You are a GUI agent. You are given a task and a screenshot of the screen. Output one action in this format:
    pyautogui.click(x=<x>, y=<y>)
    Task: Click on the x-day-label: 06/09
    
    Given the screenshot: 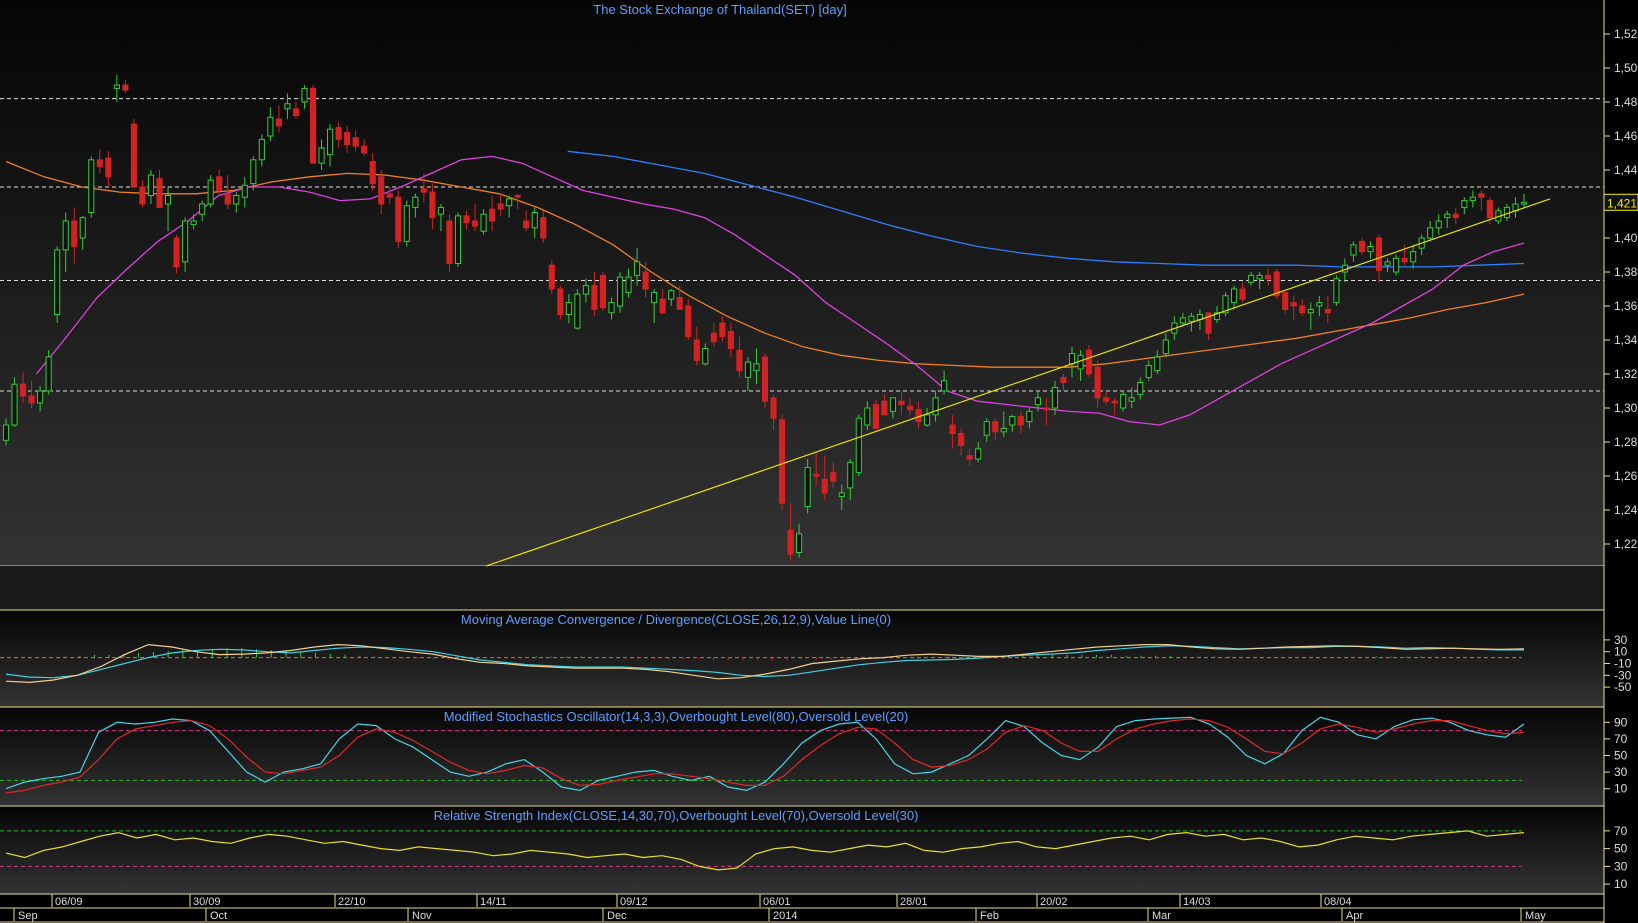 What is the action you would take?
    pyautogui.click(x=69, y=902)
    